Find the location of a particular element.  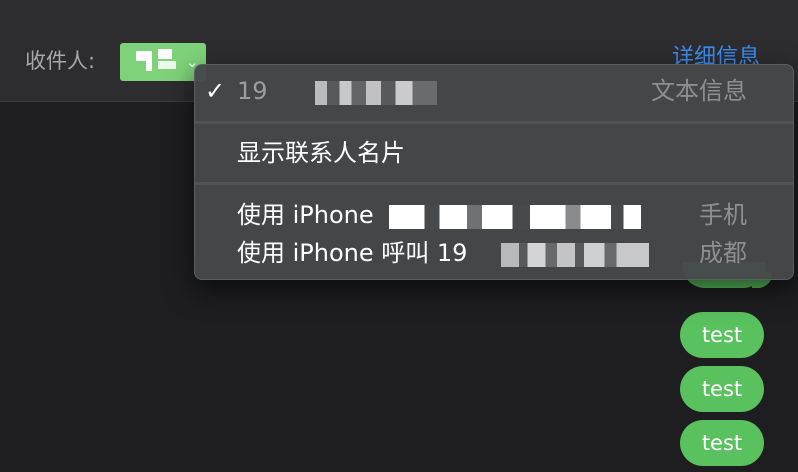

checkmark-icon: ✓ is located at coordinates (215, 91).